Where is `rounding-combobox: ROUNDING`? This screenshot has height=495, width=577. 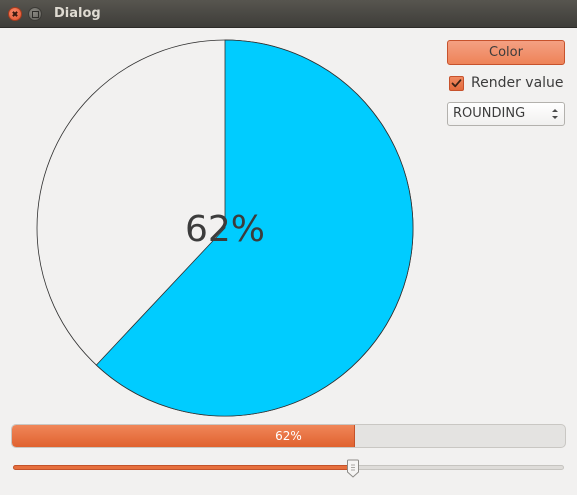
rounding-combobox: ROUNDING is located at coordinates (506, 114).